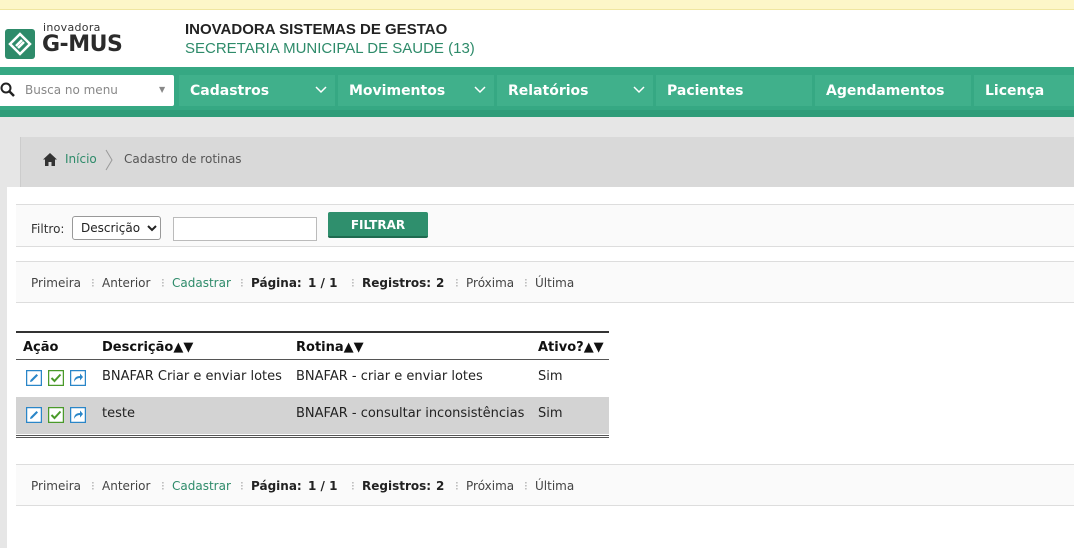 Image resolution: width=1074 pixels, height=548 pixels. What do you see at coordinates (885, 91) in the screenshot?
I see `nav-label: Agendamentos` at bounding box center [885, 91].